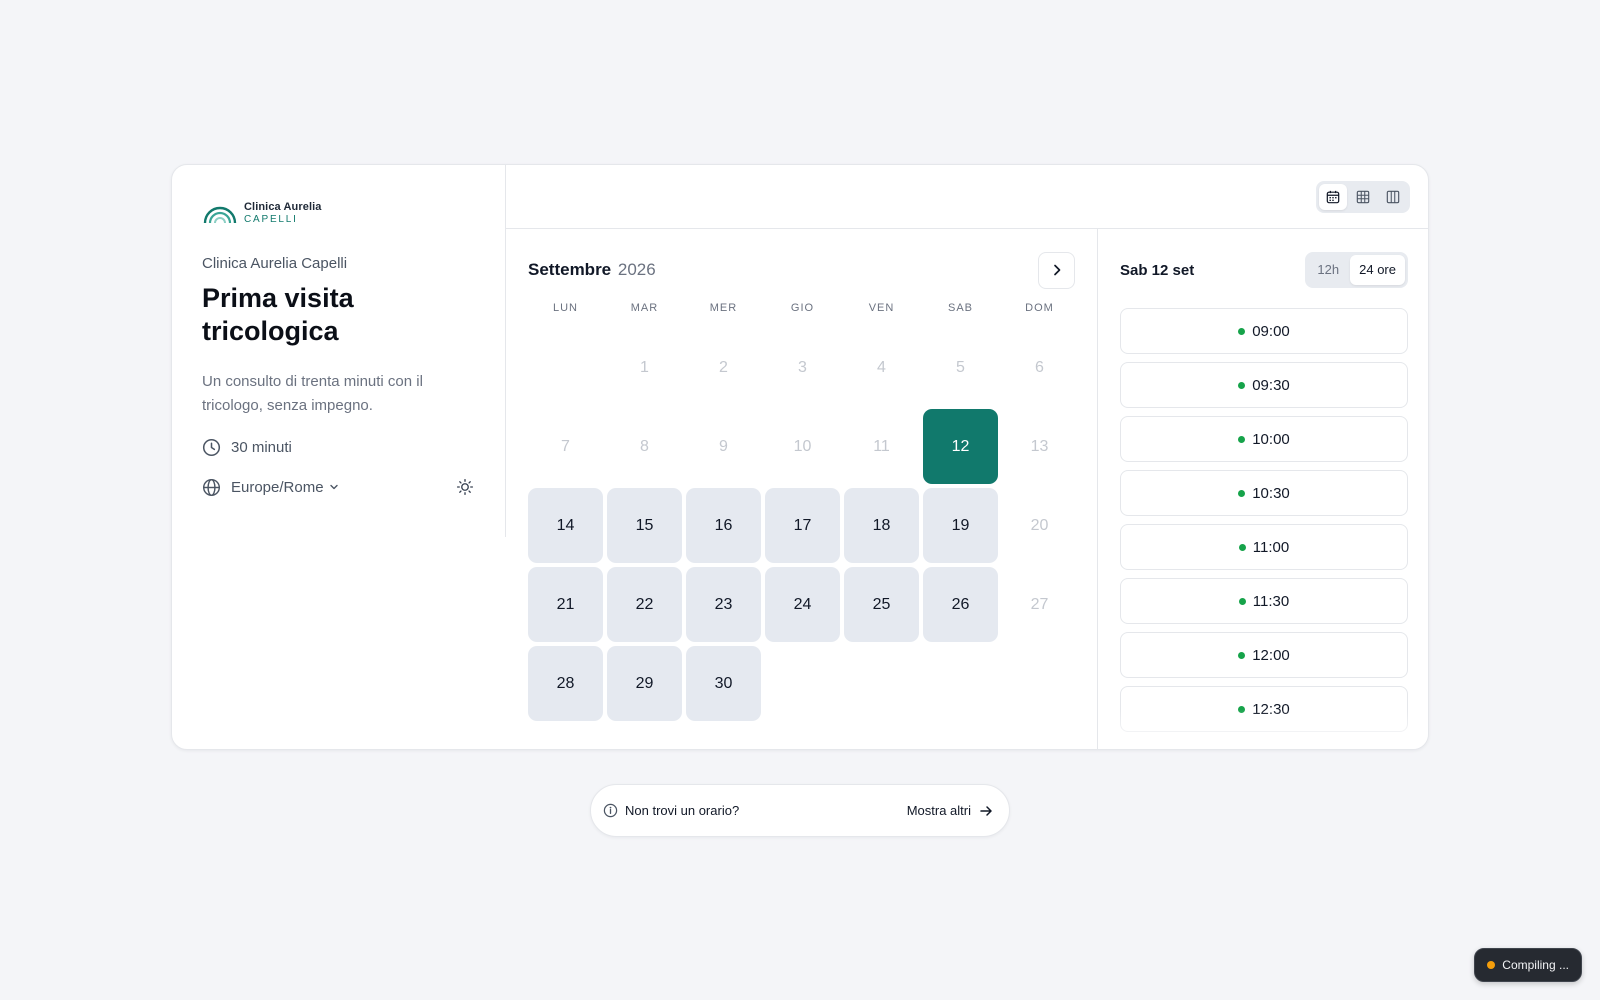  I want to click on unavailable-day: 1, so click(644, 367).